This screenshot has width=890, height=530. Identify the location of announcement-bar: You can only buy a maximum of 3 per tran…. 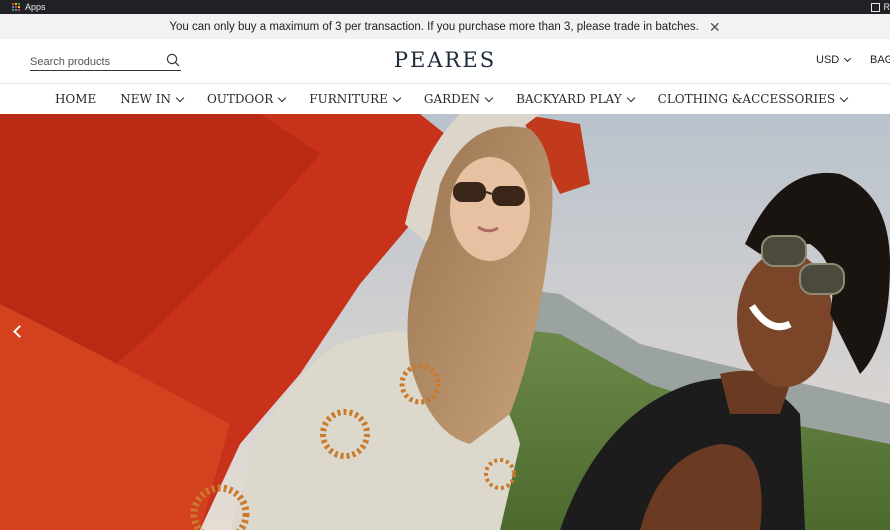
(445, 26).